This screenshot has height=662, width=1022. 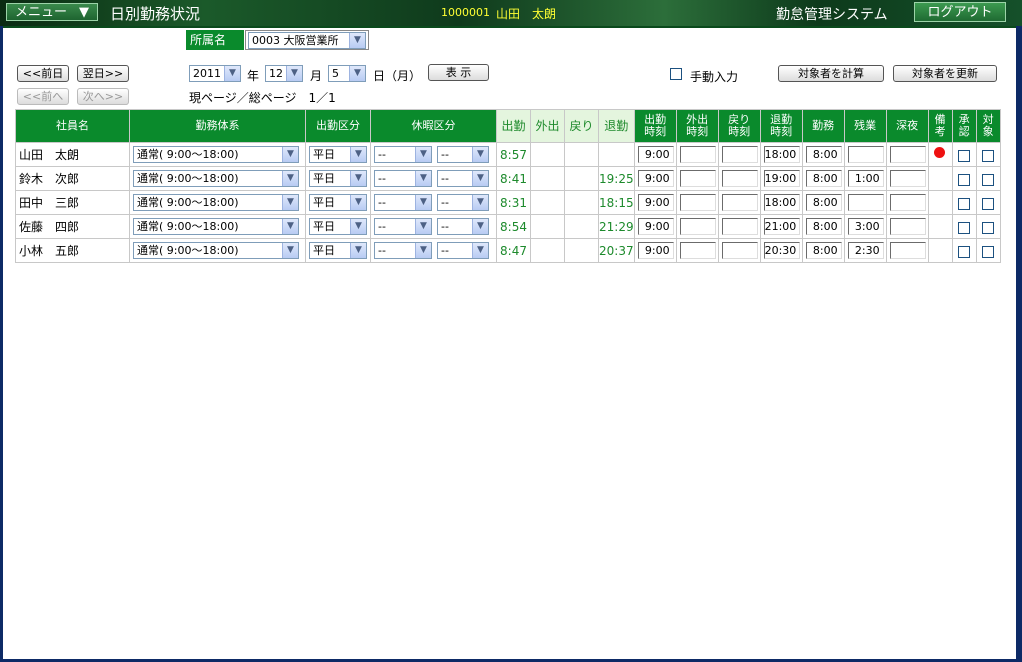 I want to click on calculate-button: 対象者を計算, so click(x=831, y=73).